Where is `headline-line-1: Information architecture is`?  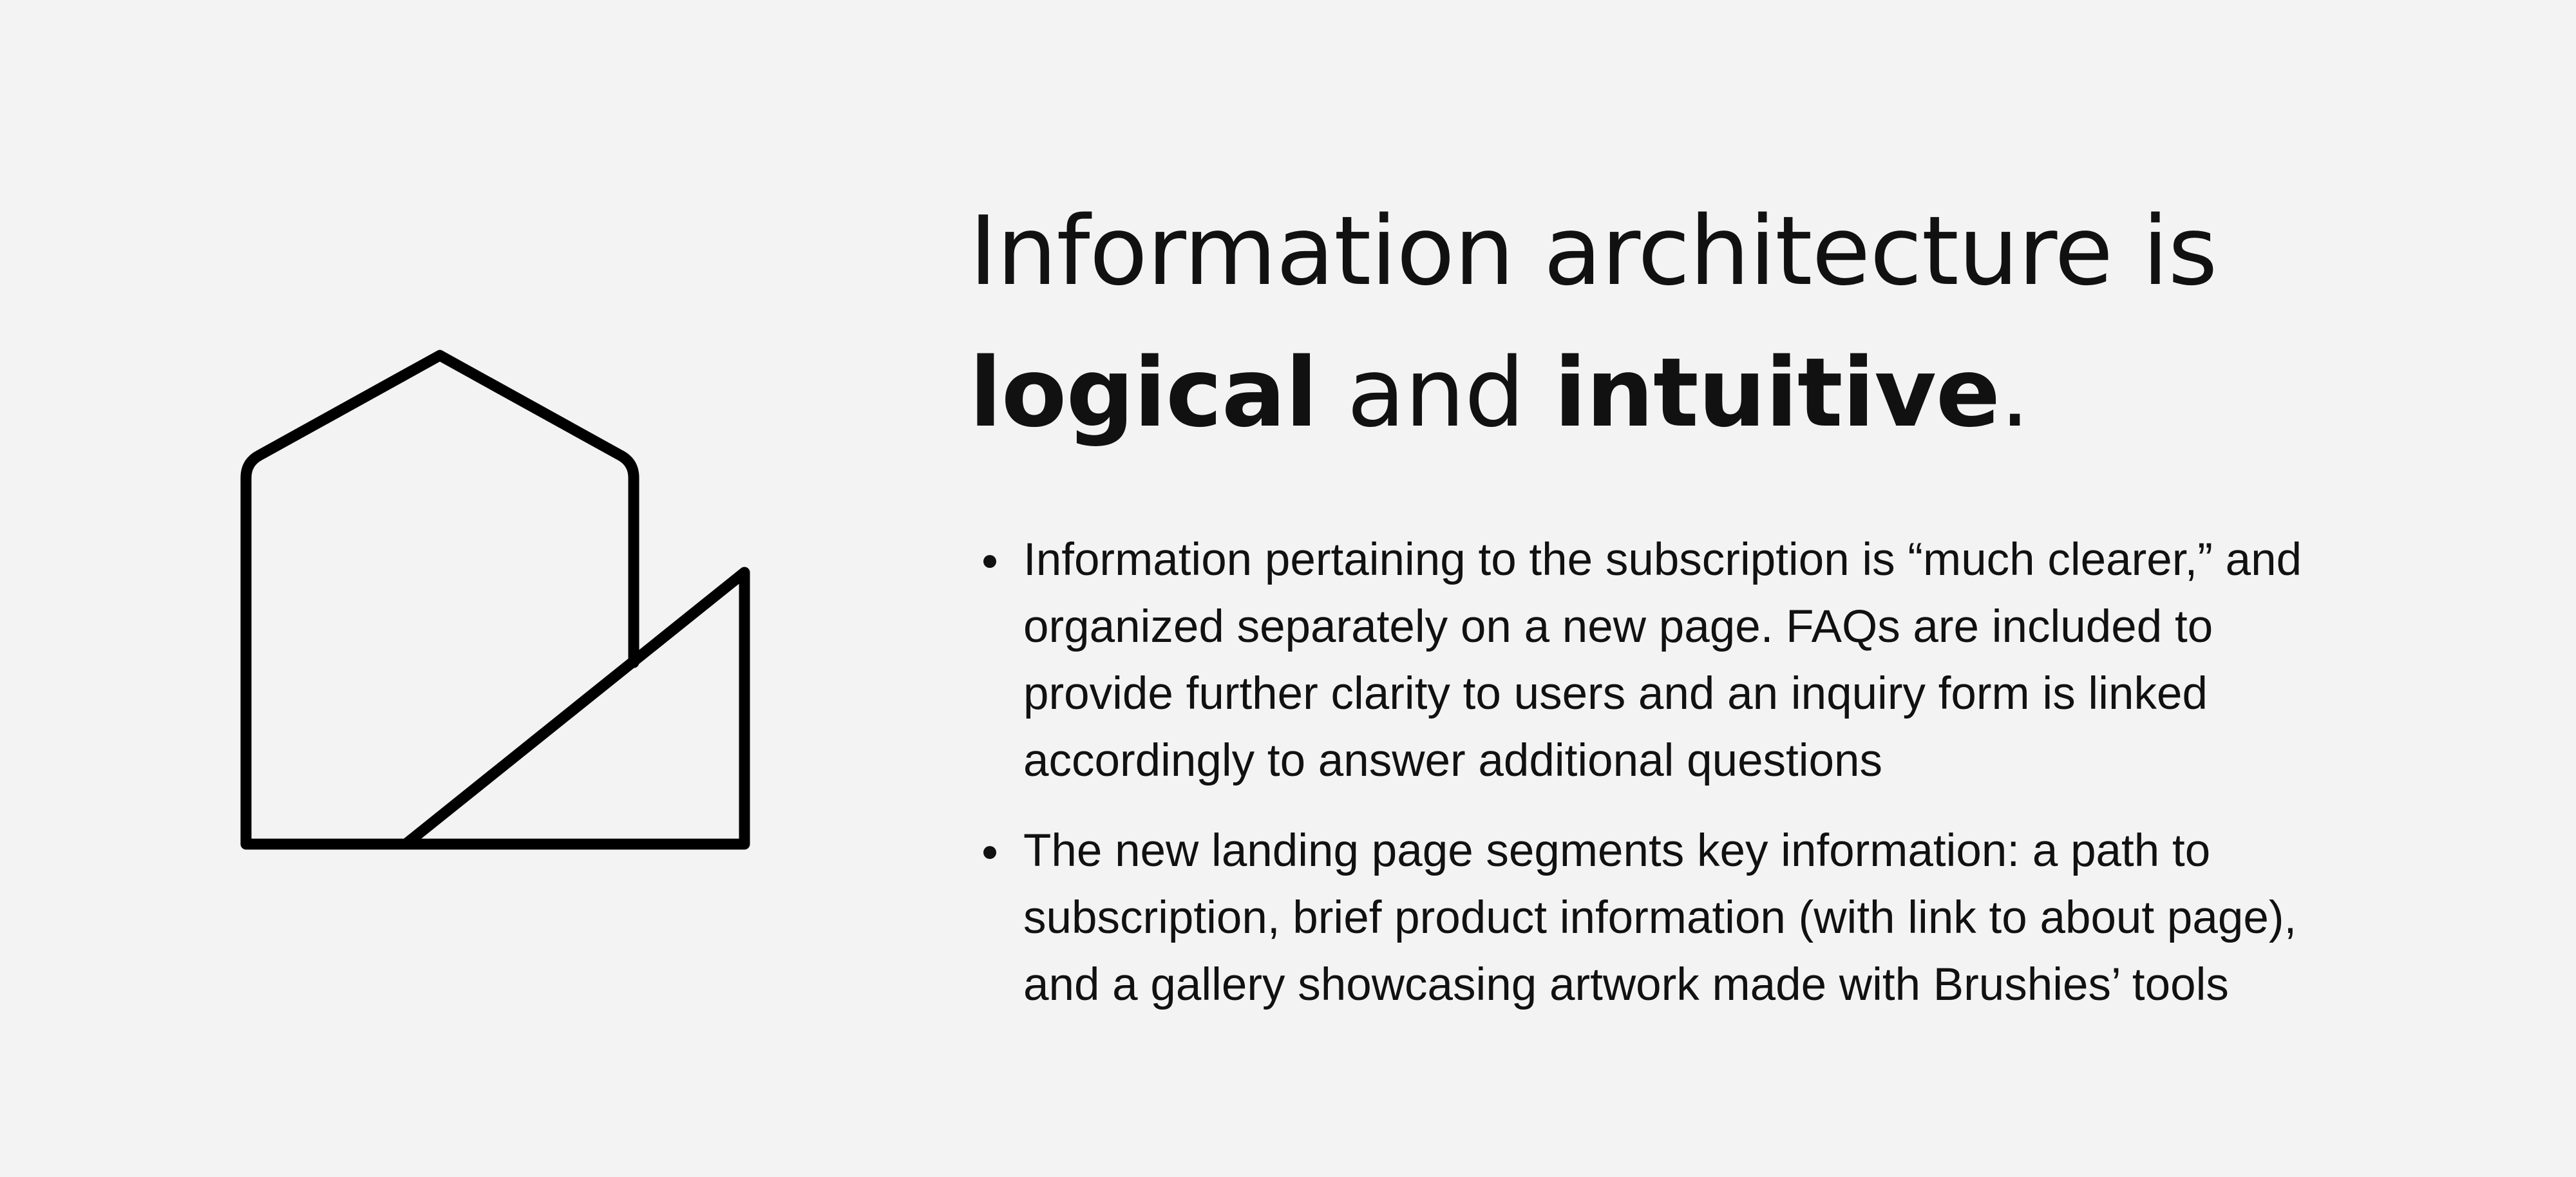
headline-line-1: Information architecture is is located at coordinates (1593, 251).